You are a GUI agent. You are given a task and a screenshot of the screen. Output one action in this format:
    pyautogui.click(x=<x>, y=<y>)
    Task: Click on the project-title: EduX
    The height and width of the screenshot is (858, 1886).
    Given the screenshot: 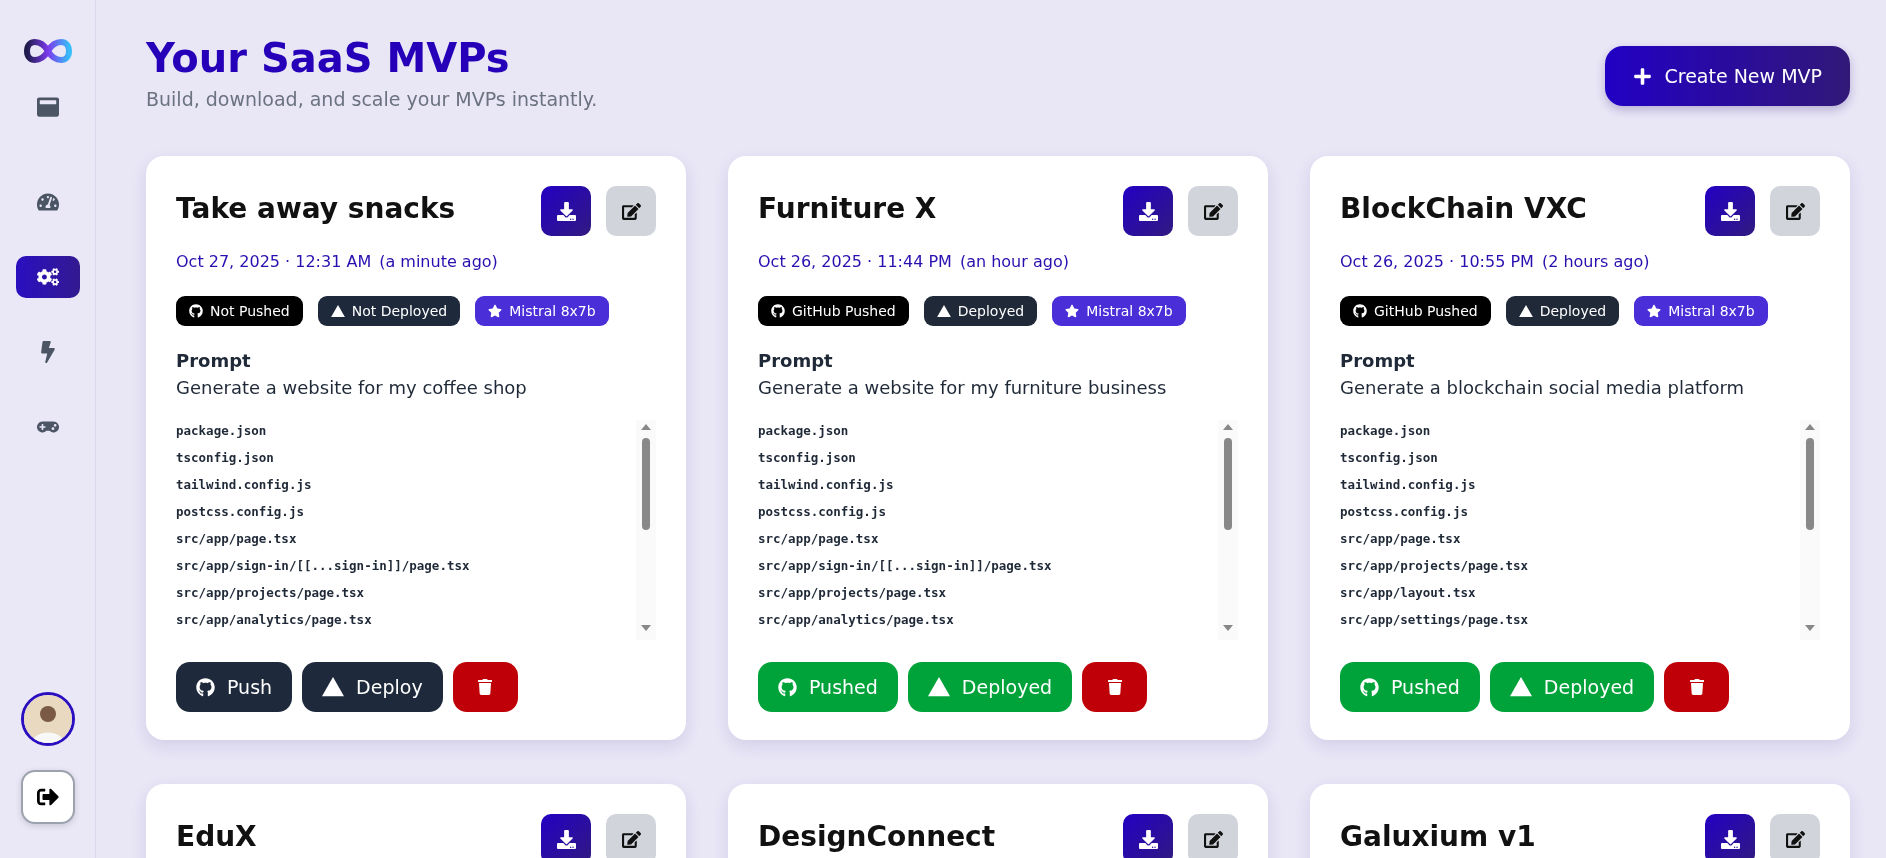 What is the action you would take?
    pyautogui.click(x=216, y=837)
    